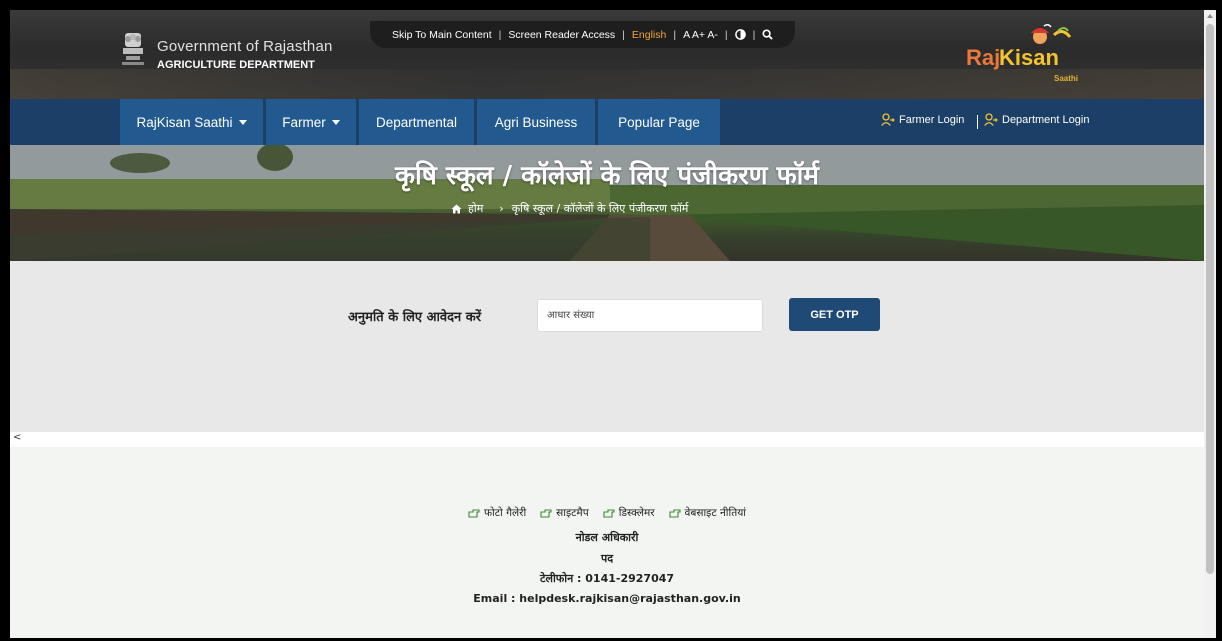  What do you see at coordinates (607, 578) in the screenshot?
I see `phone-text: टेलीफोन : 0141-2927047` at bounding box center [607, 578].